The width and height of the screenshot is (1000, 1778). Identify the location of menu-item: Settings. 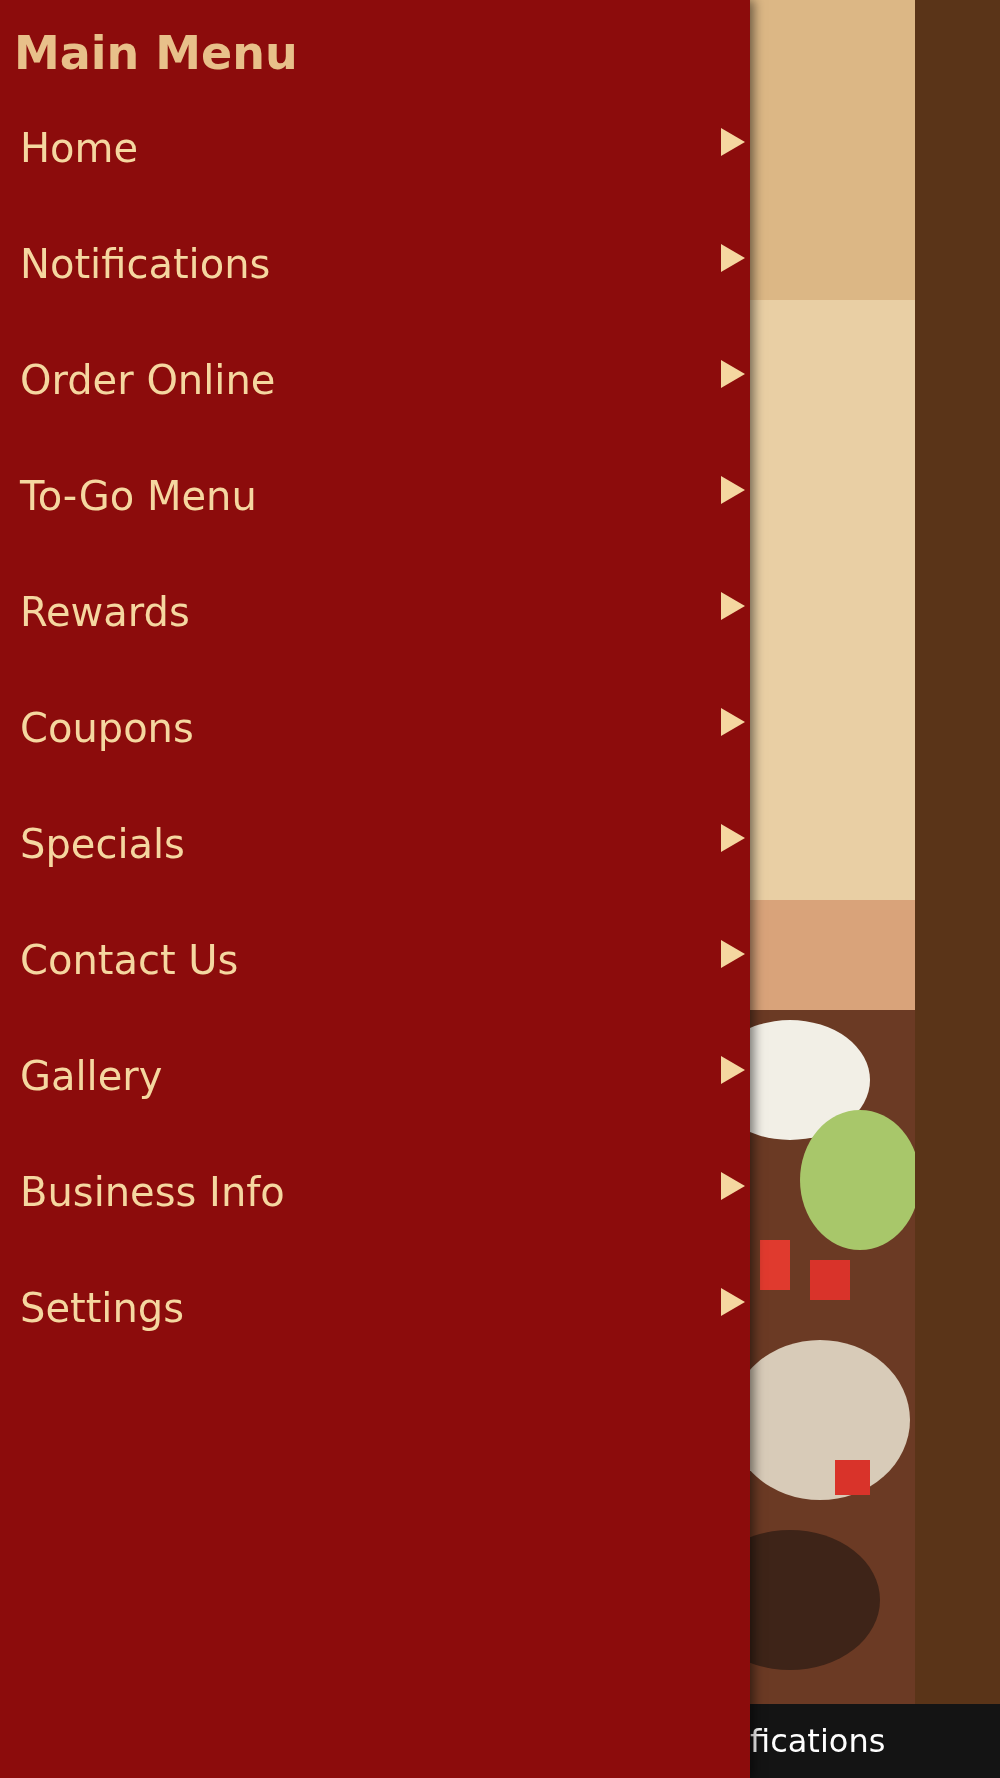
(375, 1308).